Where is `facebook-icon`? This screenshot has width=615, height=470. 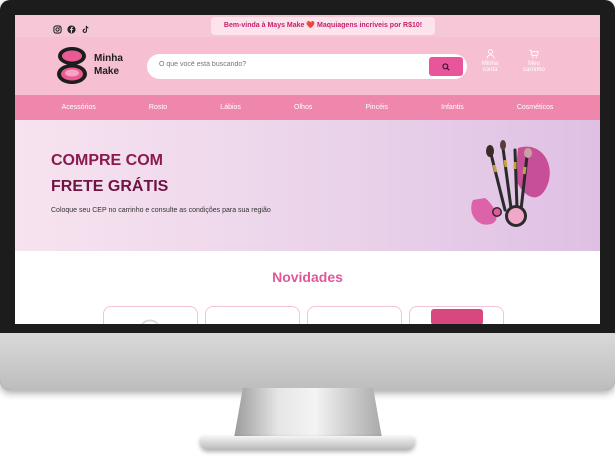 facebook-icon is located at coordinates (71, 27).